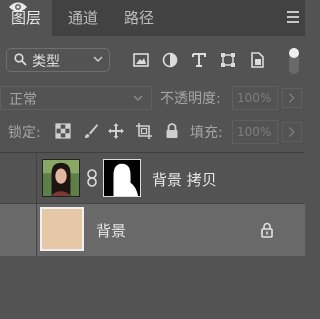 The height and width of the screenshot is (319, 320). I want to click on filter-kind-select: 类型, so click(58, 60).